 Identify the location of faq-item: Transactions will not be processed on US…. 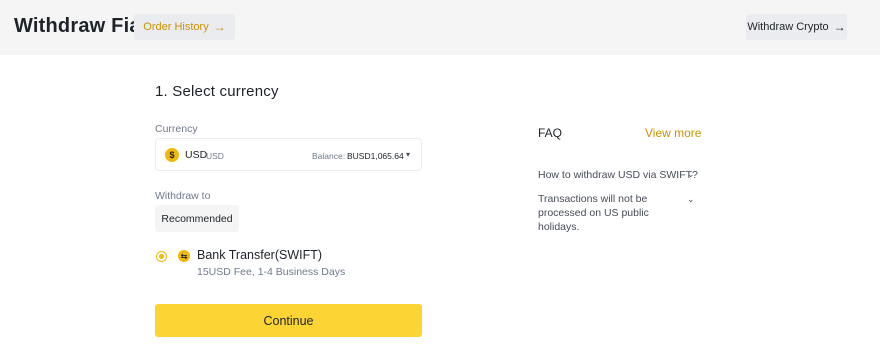
(613, 213).